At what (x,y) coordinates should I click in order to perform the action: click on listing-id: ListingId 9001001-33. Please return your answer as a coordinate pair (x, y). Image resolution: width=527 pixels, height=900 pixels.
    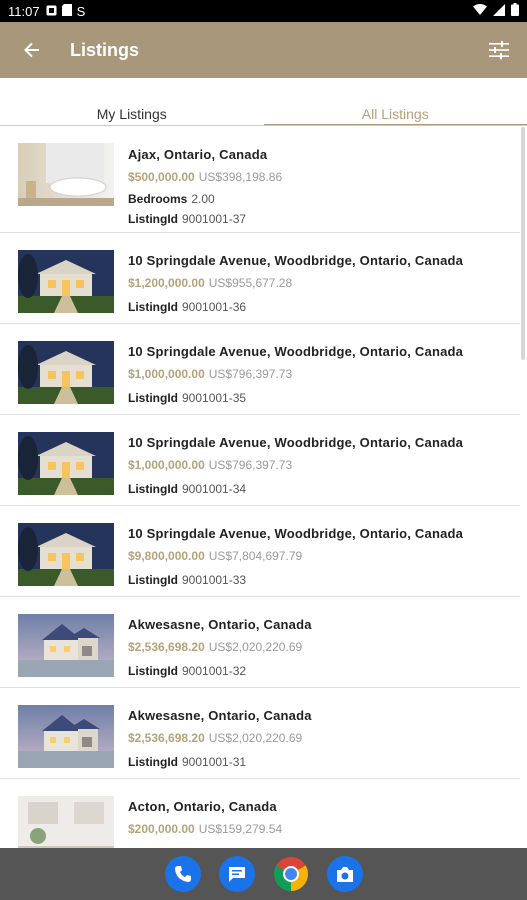
    Looking at the image, I should click on (322, 580).